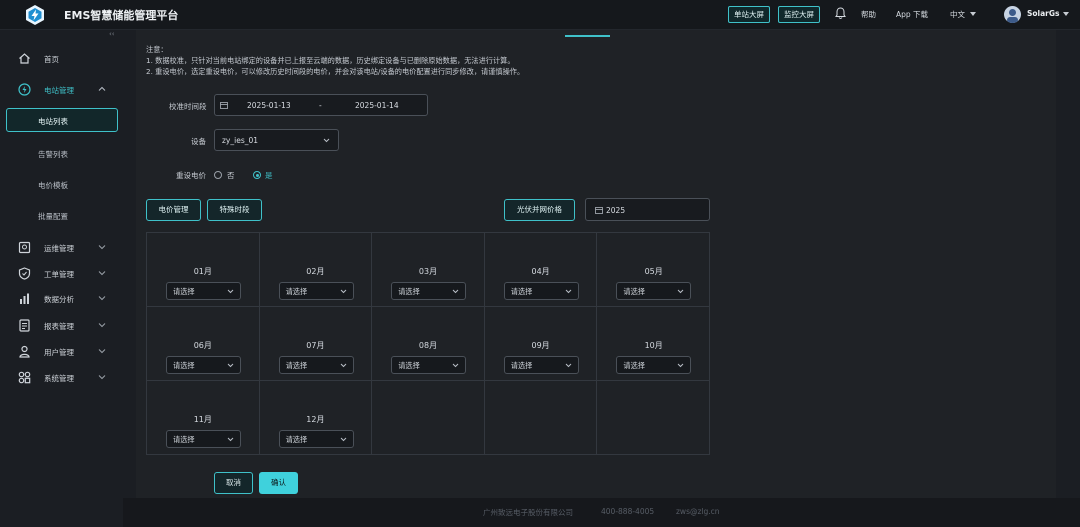 The image size is (1080, 527). Describe the element at coordinates (53, 154) in the screenshot. I see `sidebar-subitem-label: 告警列表` at that location.